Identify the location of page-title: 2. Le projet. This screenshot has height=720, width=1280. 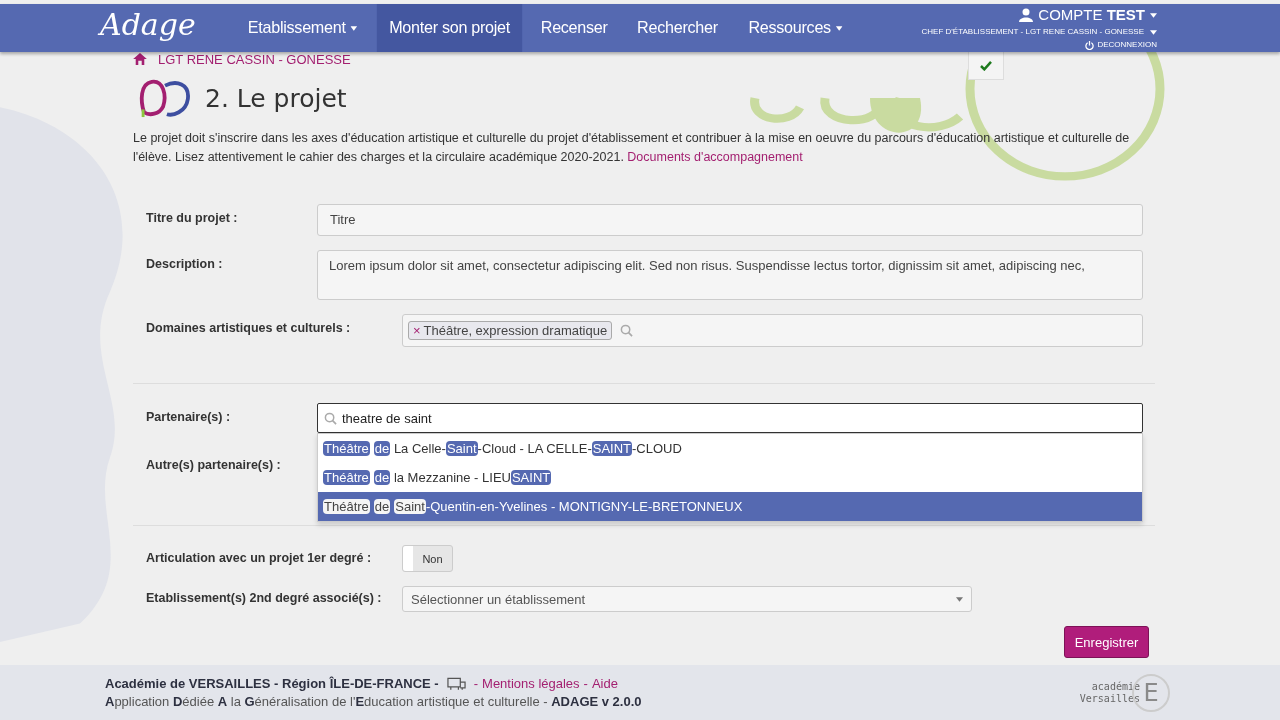
(276, 98).